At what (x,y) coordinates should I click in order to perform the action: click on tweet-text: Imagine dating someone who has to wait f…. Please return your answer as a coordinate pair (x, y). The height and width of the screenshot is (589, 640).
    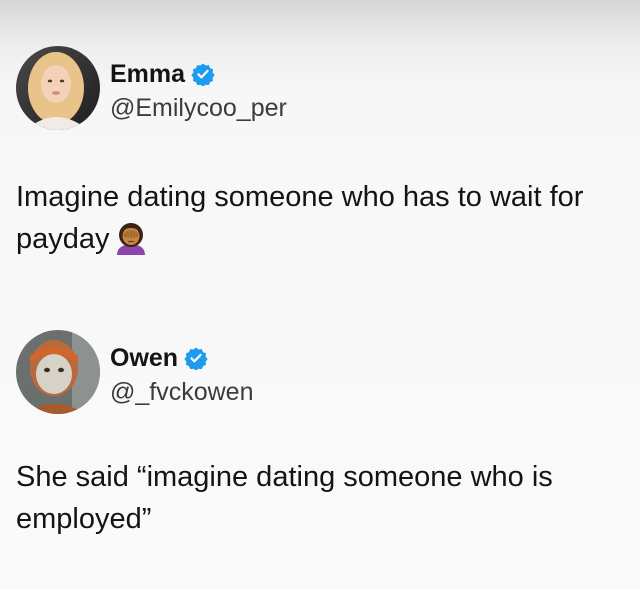
    Looking at the image, I should click on (321, 218).